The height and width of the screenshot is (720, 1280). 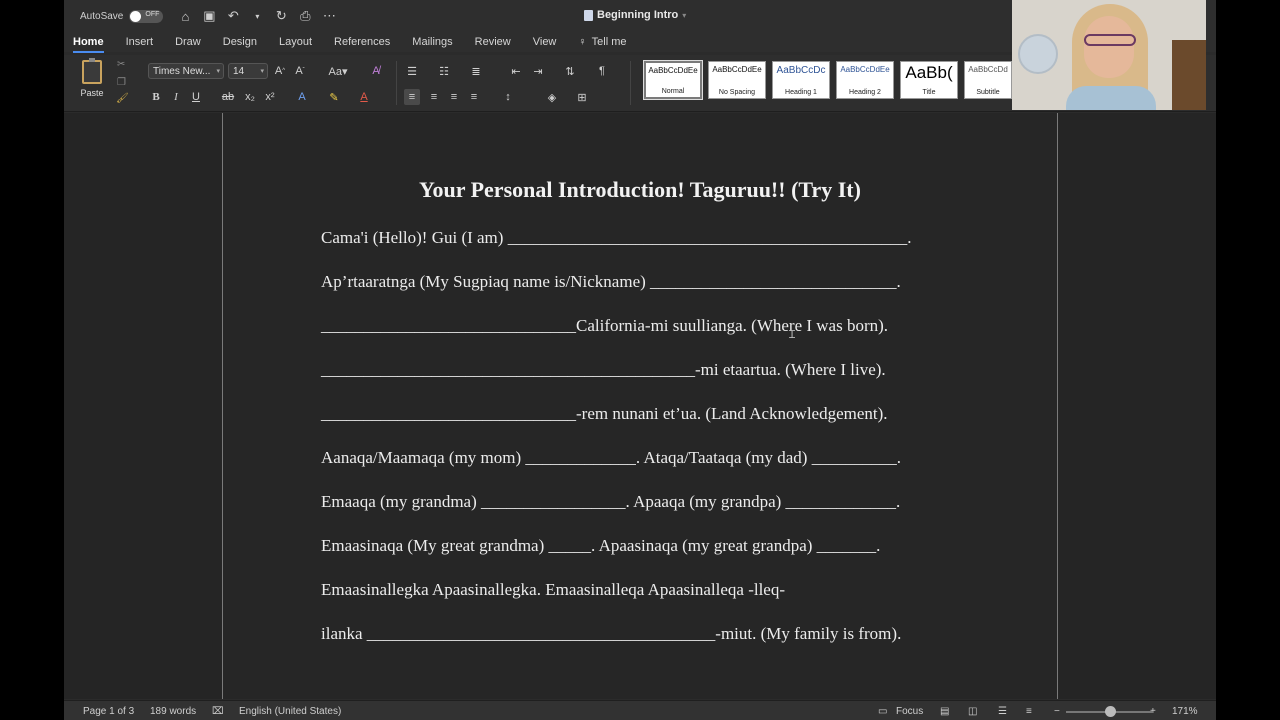 I want to click on autosave-state: OFF, so click(x=152, y=14).